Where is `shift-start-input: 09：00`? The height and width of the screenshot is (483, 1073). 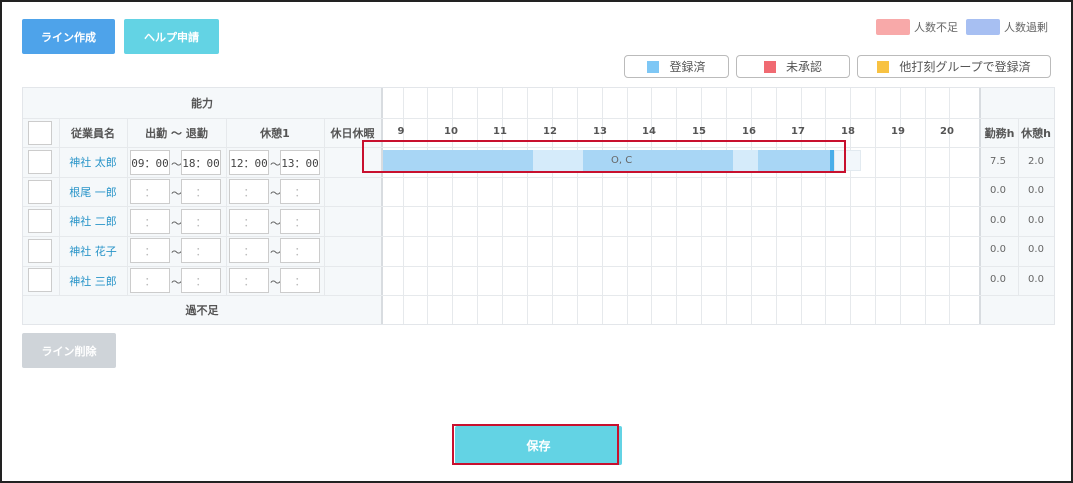
shift-start-input: 09：00 is located at coordinates (150, 162).